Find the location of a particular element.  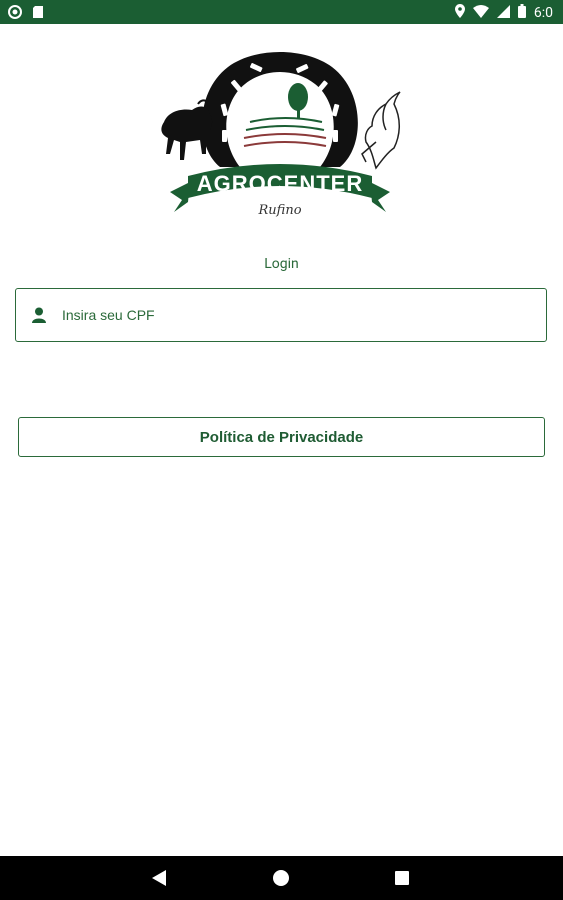

person-icon is located at coordinates (39, 315).